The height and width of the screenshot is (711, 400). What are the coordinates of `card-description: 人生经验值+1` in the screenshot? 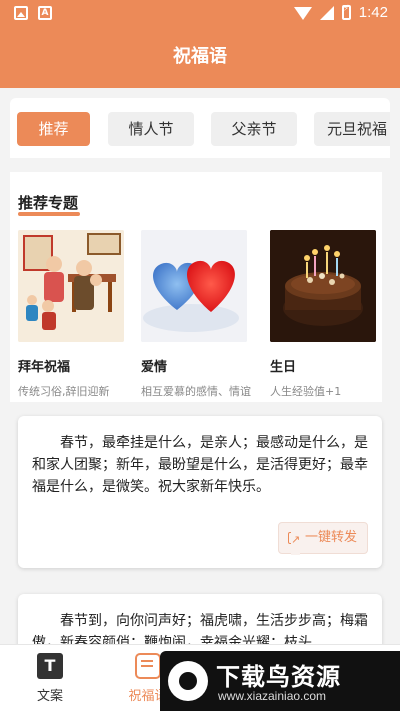 It's located at (306, 391).